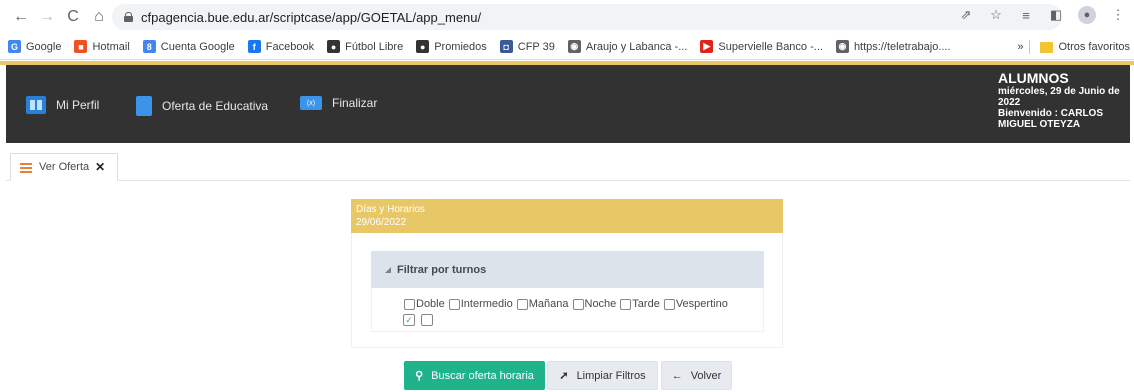  I want to click on bookmark-label: Google, so click(44, 46).